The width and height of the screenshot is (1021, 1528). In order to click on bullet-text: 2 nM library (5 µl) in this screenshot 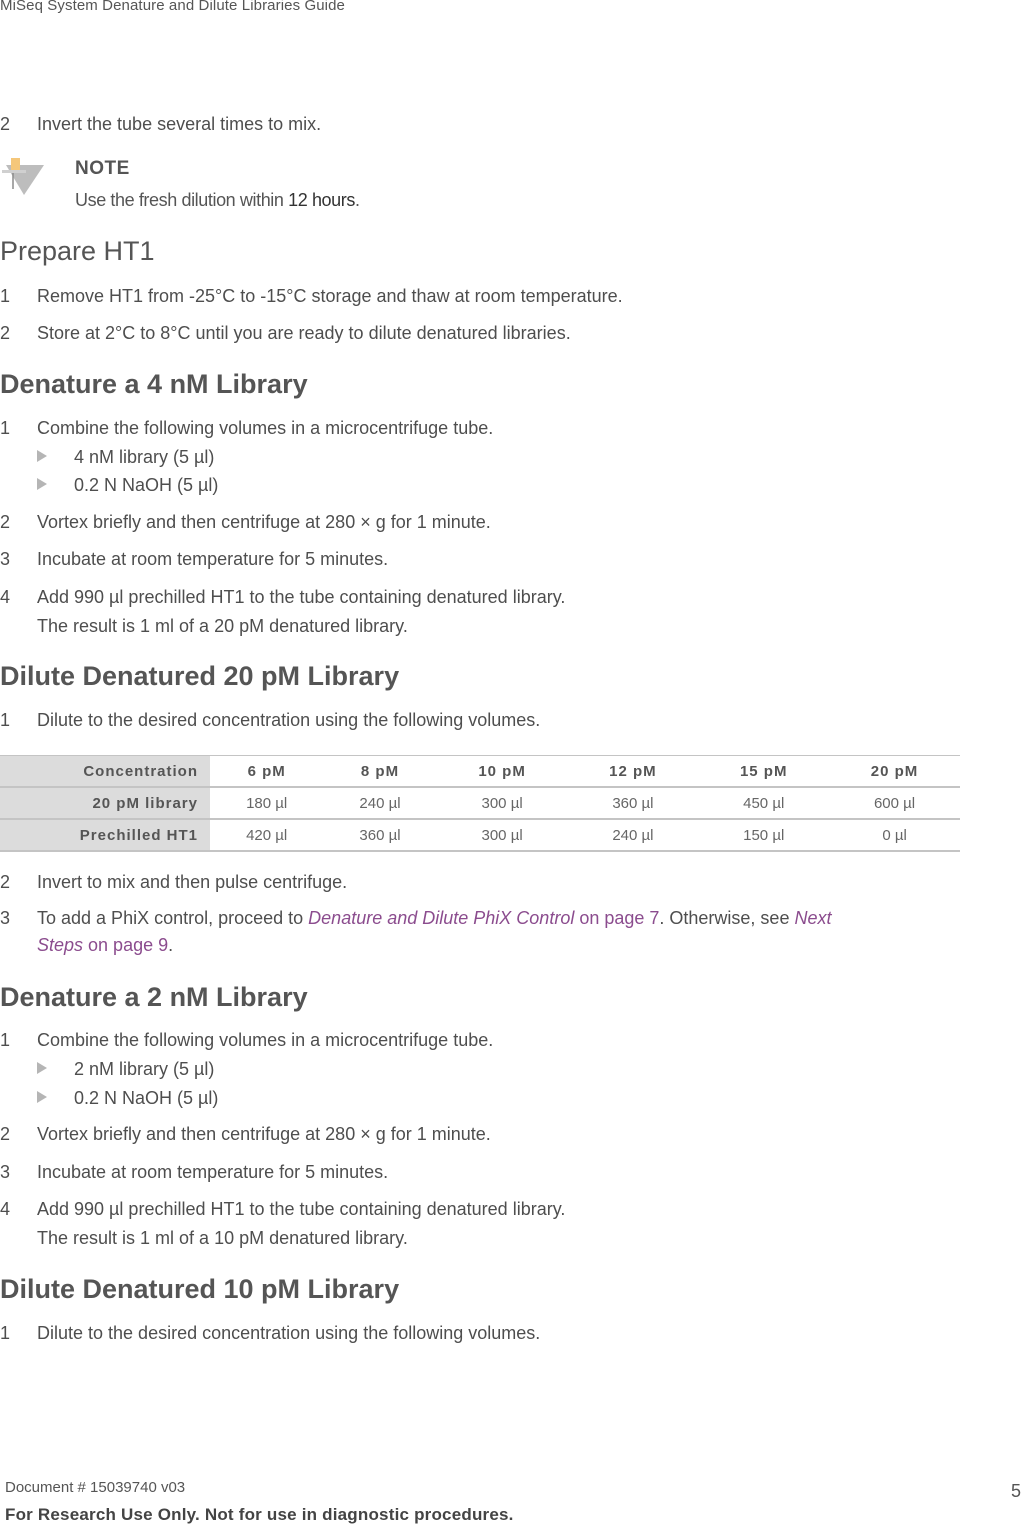, I will do `click(144, 1069)`.